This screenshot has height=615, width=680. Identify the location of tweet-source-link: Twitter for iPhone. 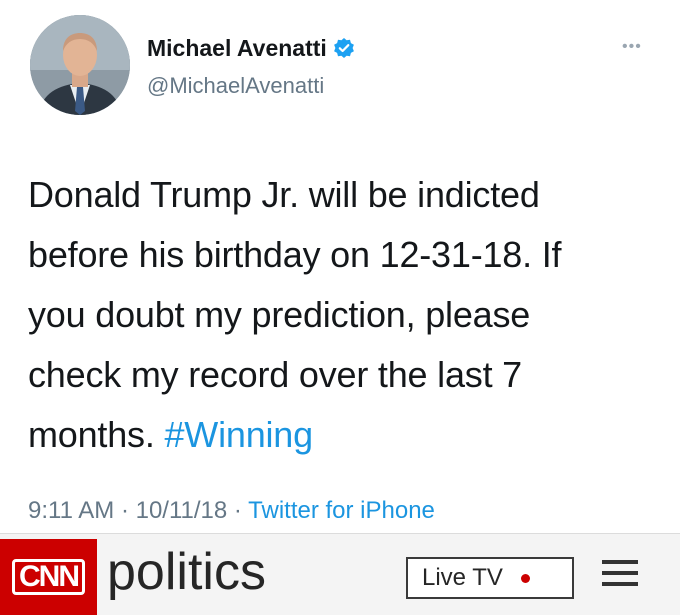
(341, 510).